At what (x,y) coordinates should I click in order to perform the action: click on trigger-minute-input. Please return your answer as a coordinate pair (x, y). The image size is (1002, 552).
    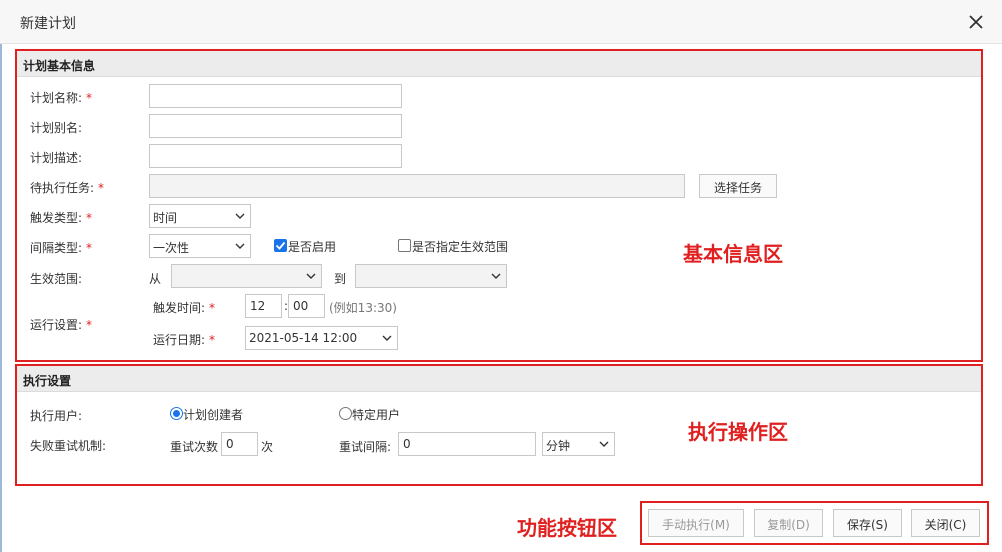
    Looking at the image, I should click on (306, 306).